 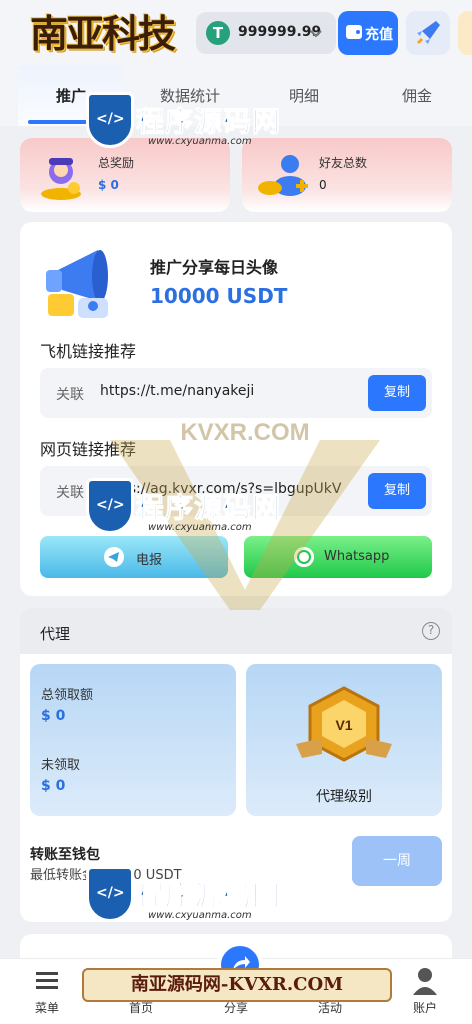 I want to click on total-claimed-value: $ 0, so click(x=53, y=716).